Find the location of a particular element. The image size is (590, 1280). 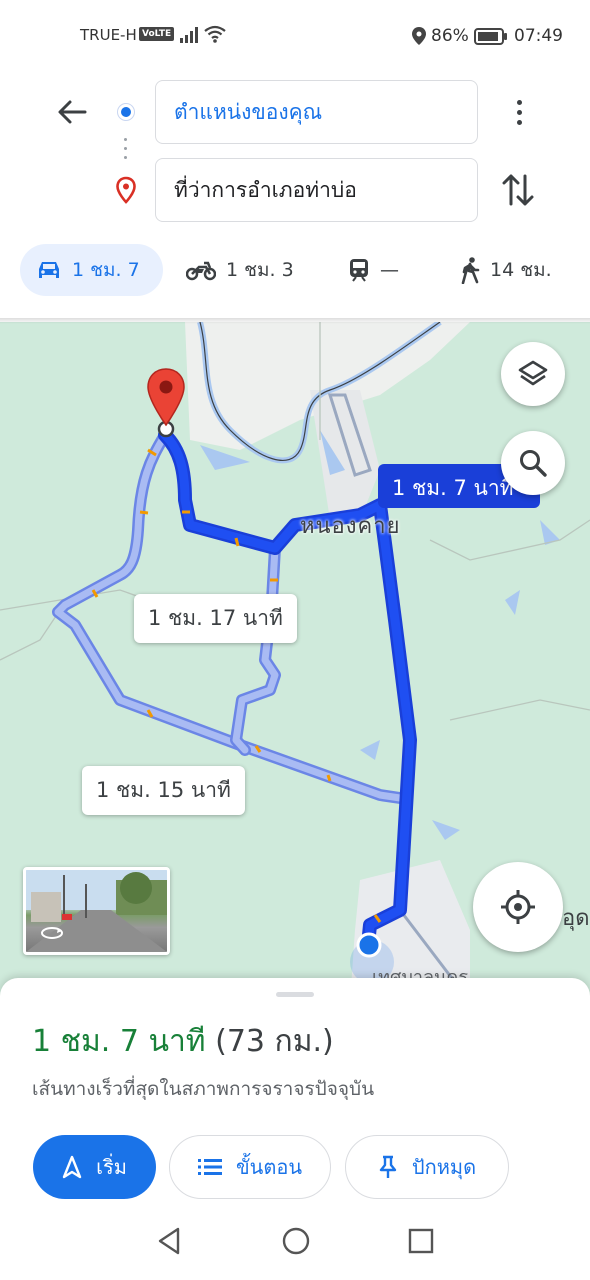

place-label-nong-khai: หนองคาย is located at coordinates (350, 526).